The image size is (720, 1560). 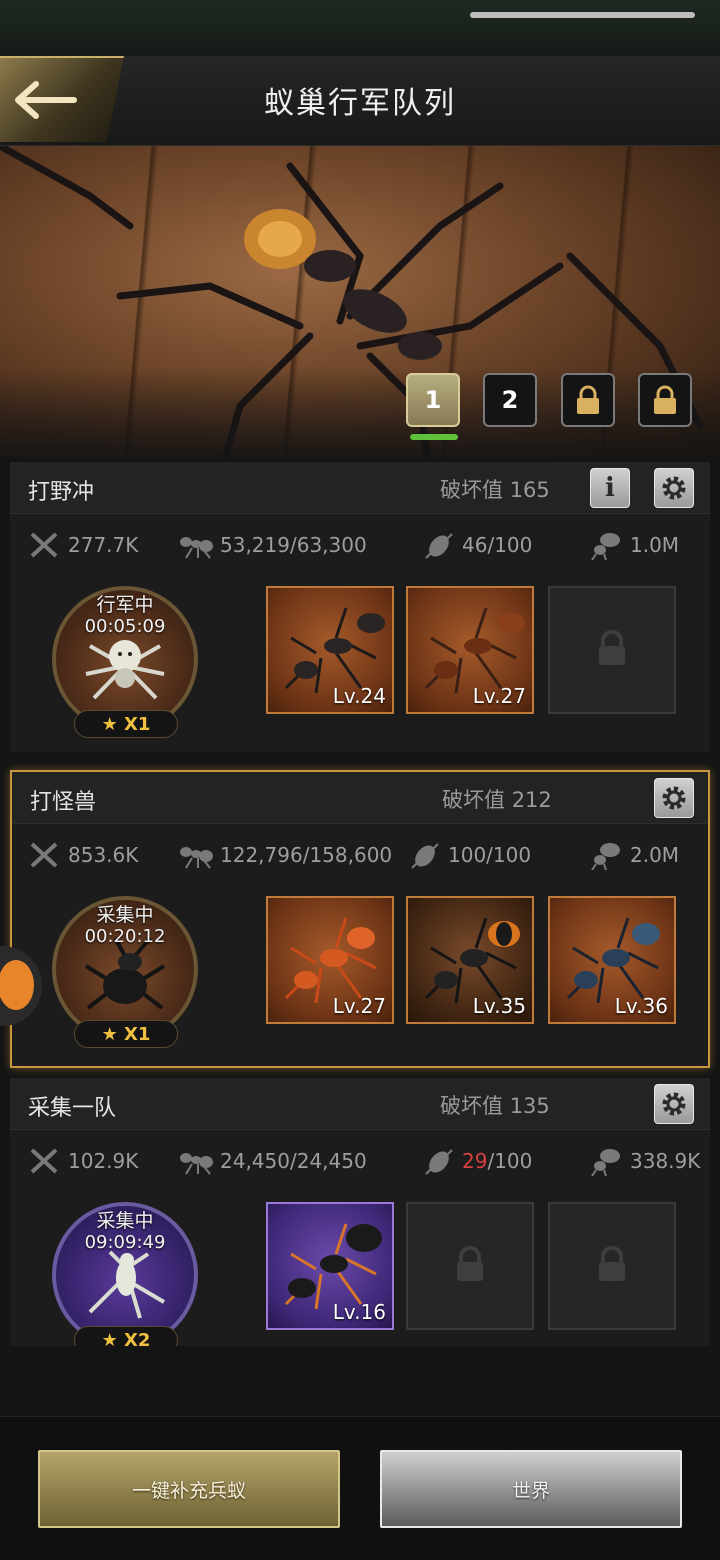 I want to click on beetle-icon, so click(x=125, y=973).